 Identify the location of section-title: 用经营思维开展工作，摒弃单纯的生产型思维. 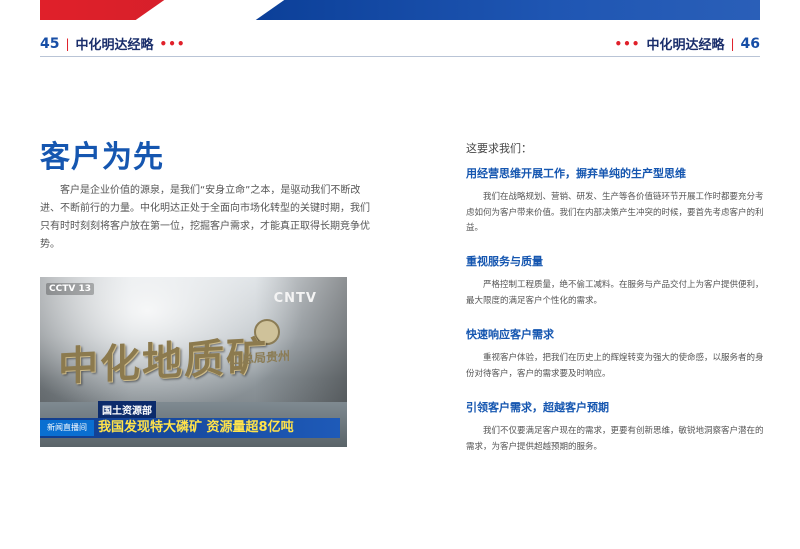
(576, 173).